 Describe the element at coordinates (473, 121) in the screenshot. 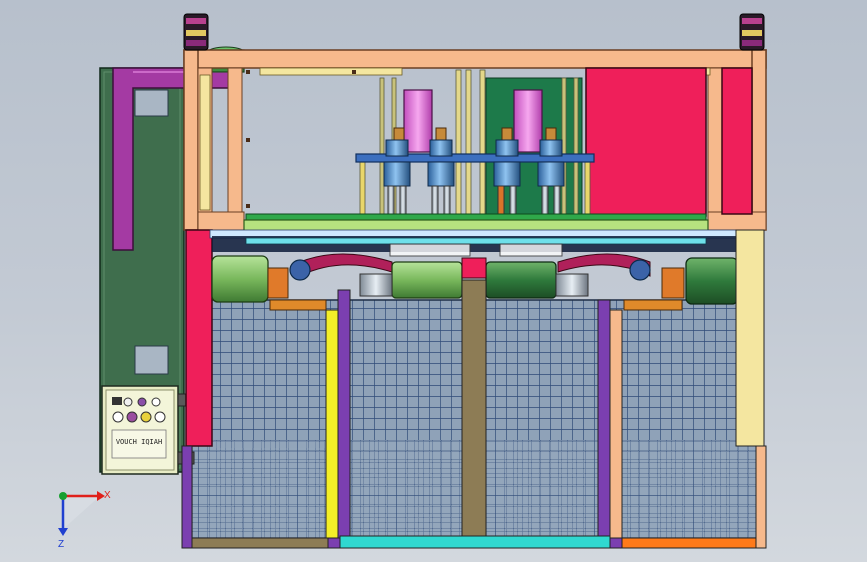

I see `vertical-actuators` at that location.